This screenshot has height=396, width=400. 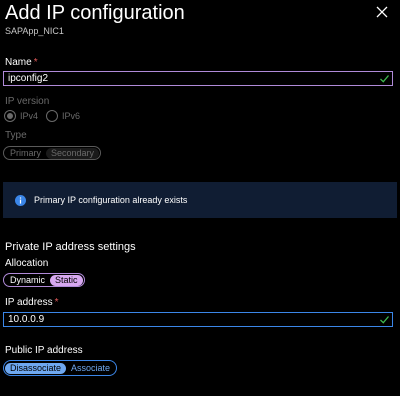 I want to click on allocation-toggle: Dynamic Static, so click(x=44, y=280).